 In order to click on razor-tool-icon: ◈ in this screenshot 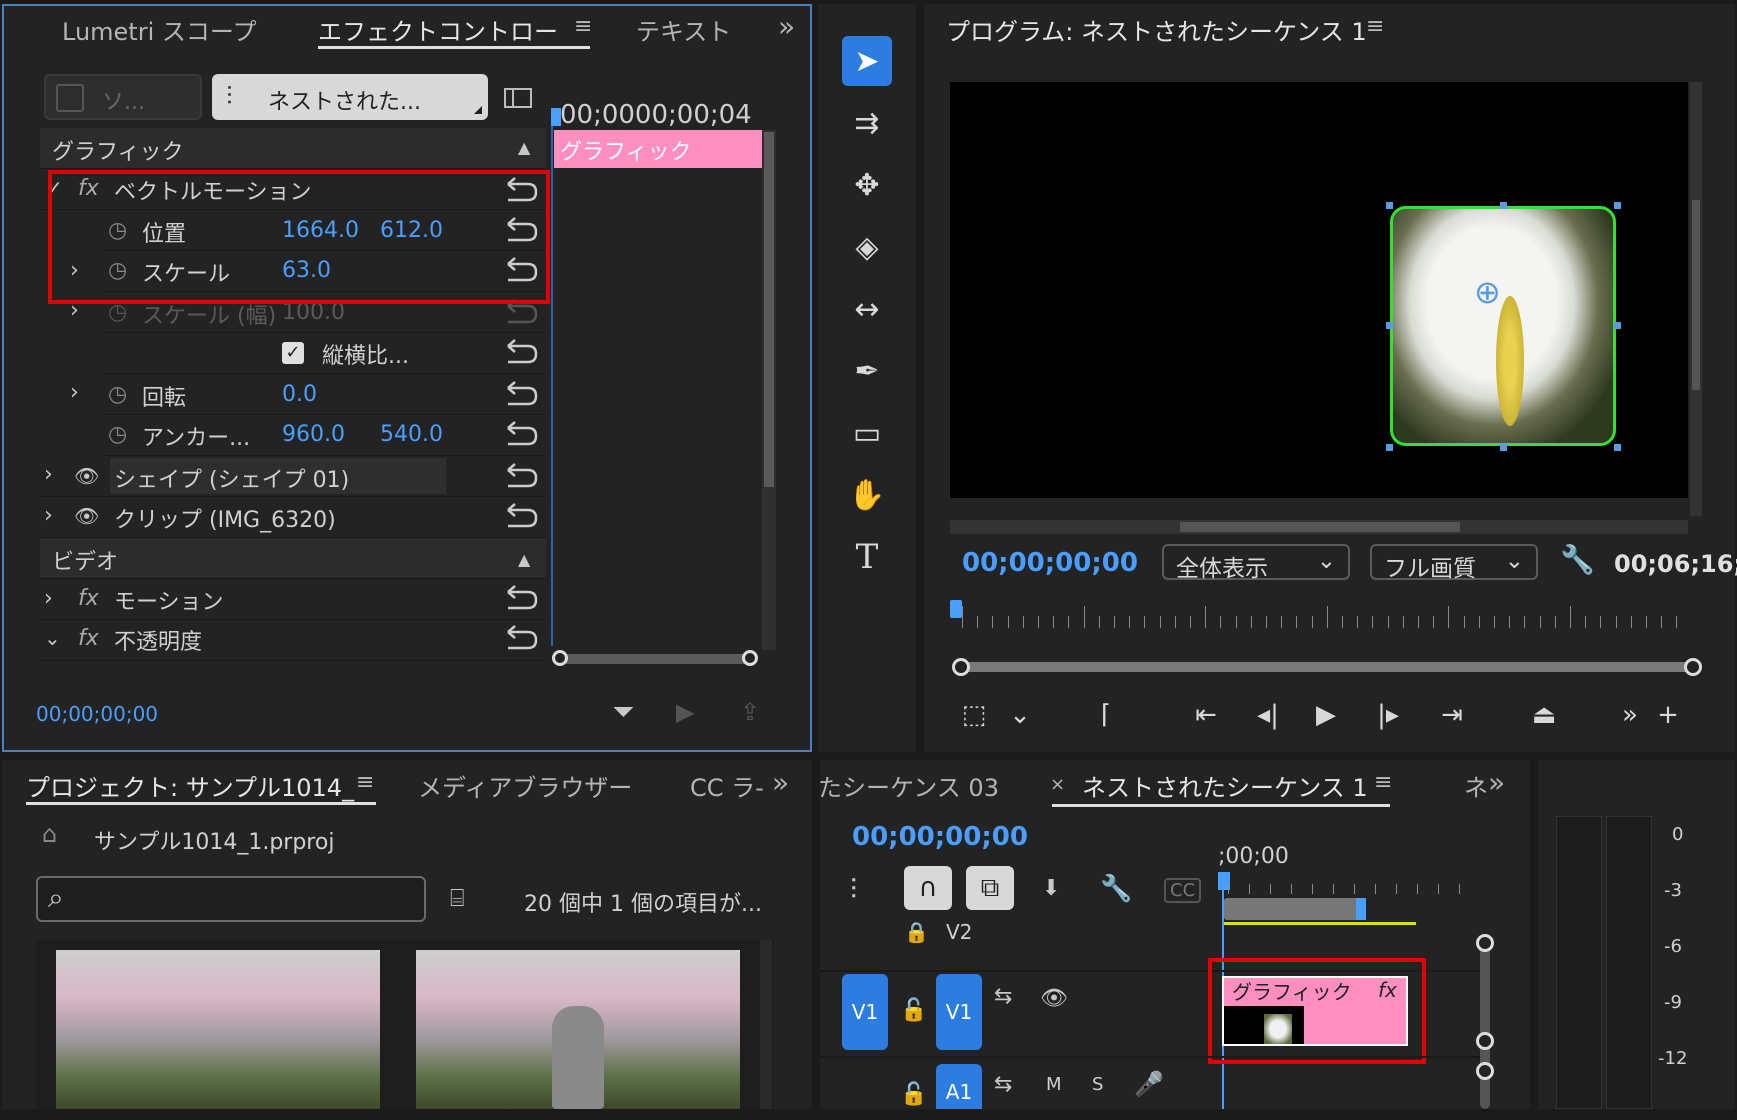, I will do `click(867, 247)`.